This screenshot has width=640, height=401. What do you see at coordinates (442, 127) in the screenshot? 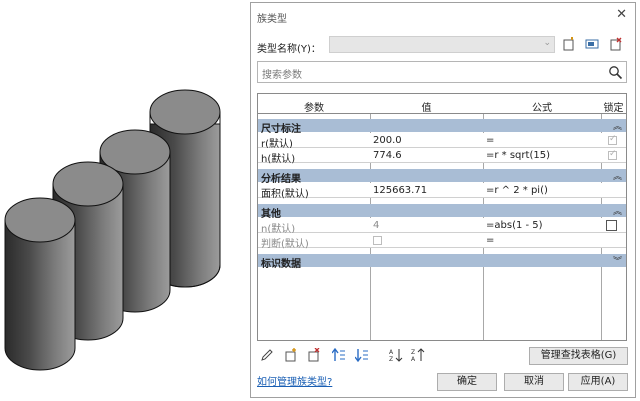
I see `group-dimensions: 尺寸标注 ︽` at bounding box center [442, 127].